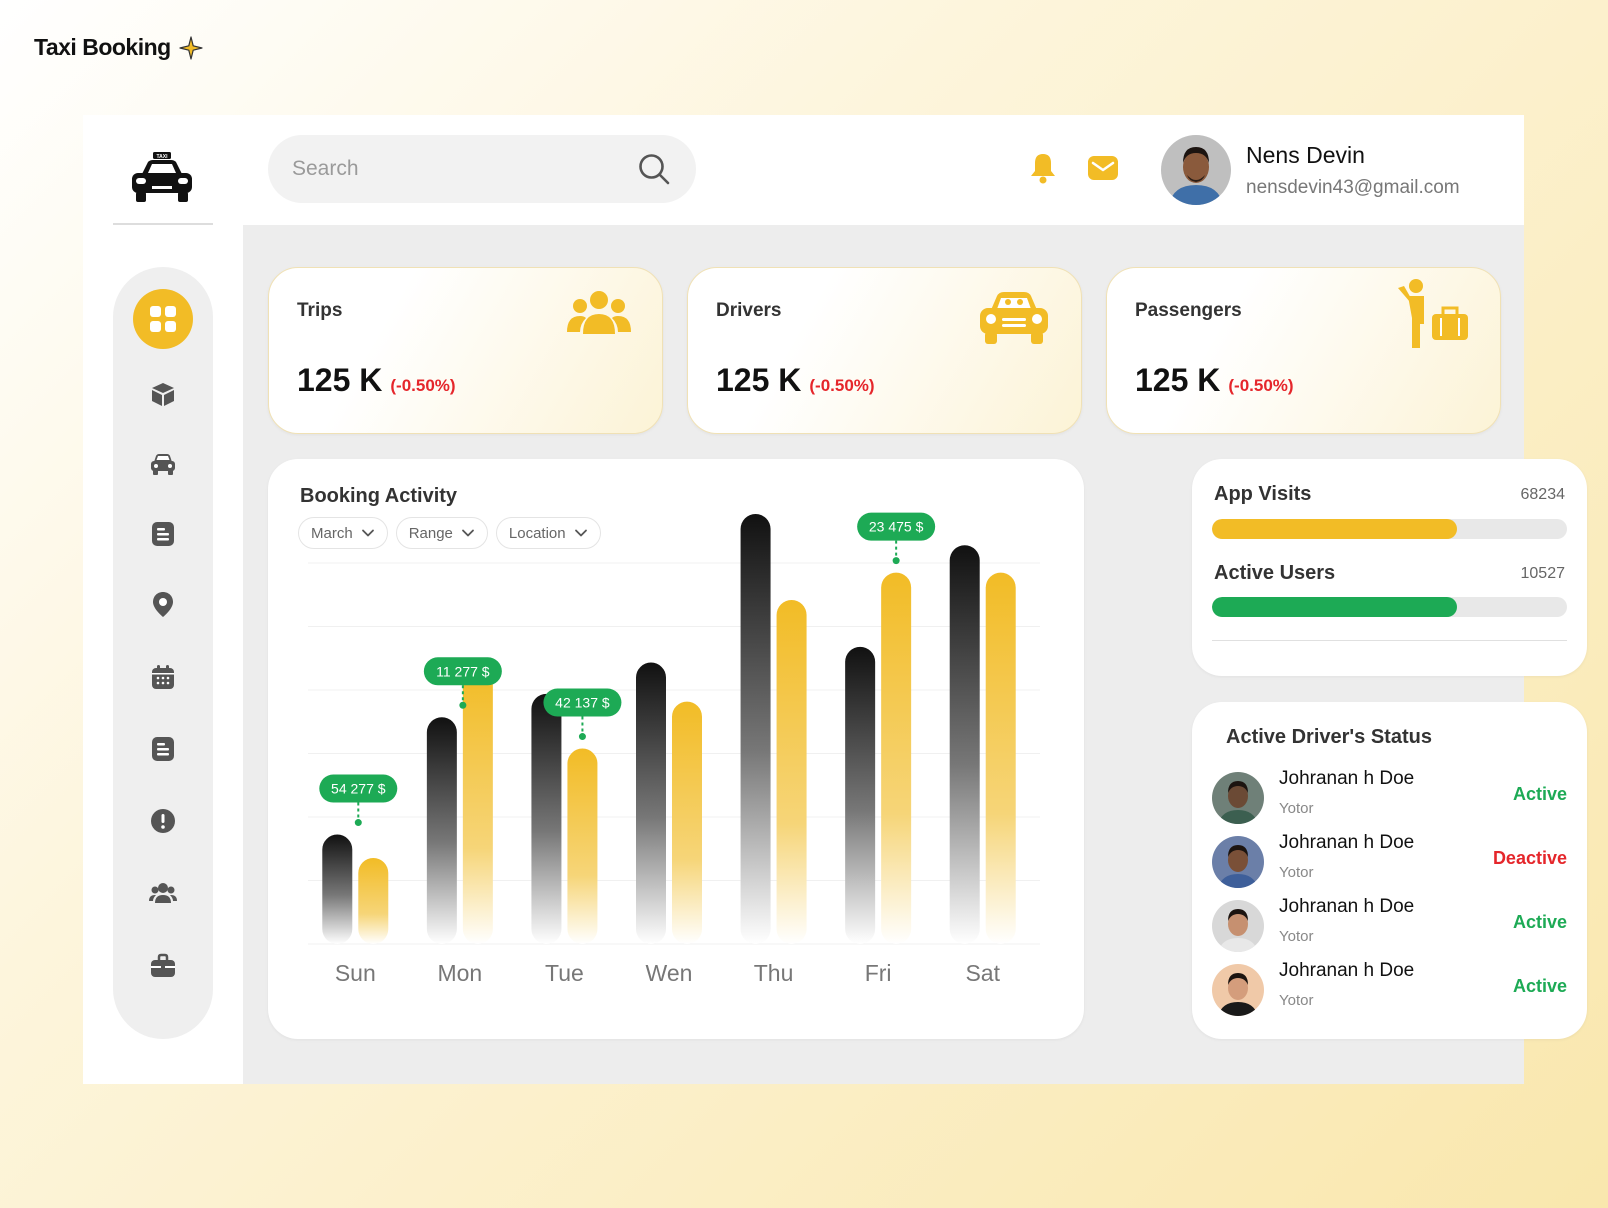 This screenshot has width=1608, height=1208. What do you see at coordinates (687, 822) in the screenshot?
I see `bar-yellow-wen` at bounding box center [687, 822].